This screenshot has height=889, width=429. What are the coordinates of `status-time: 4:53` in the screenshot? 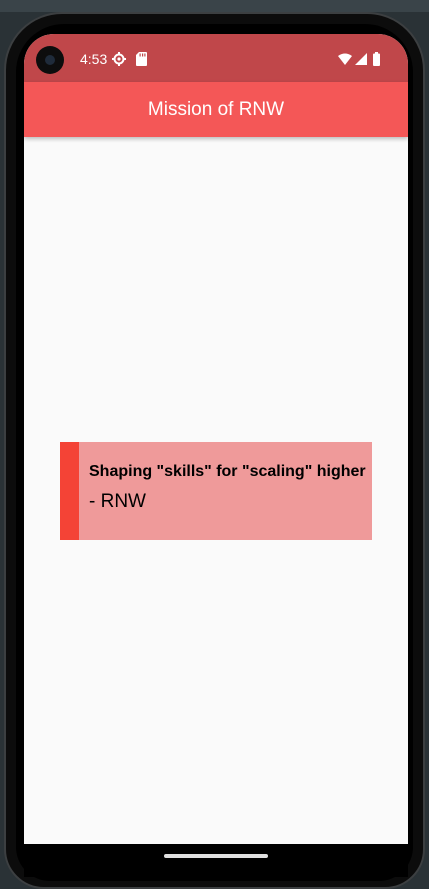 It's located at (94, 59).